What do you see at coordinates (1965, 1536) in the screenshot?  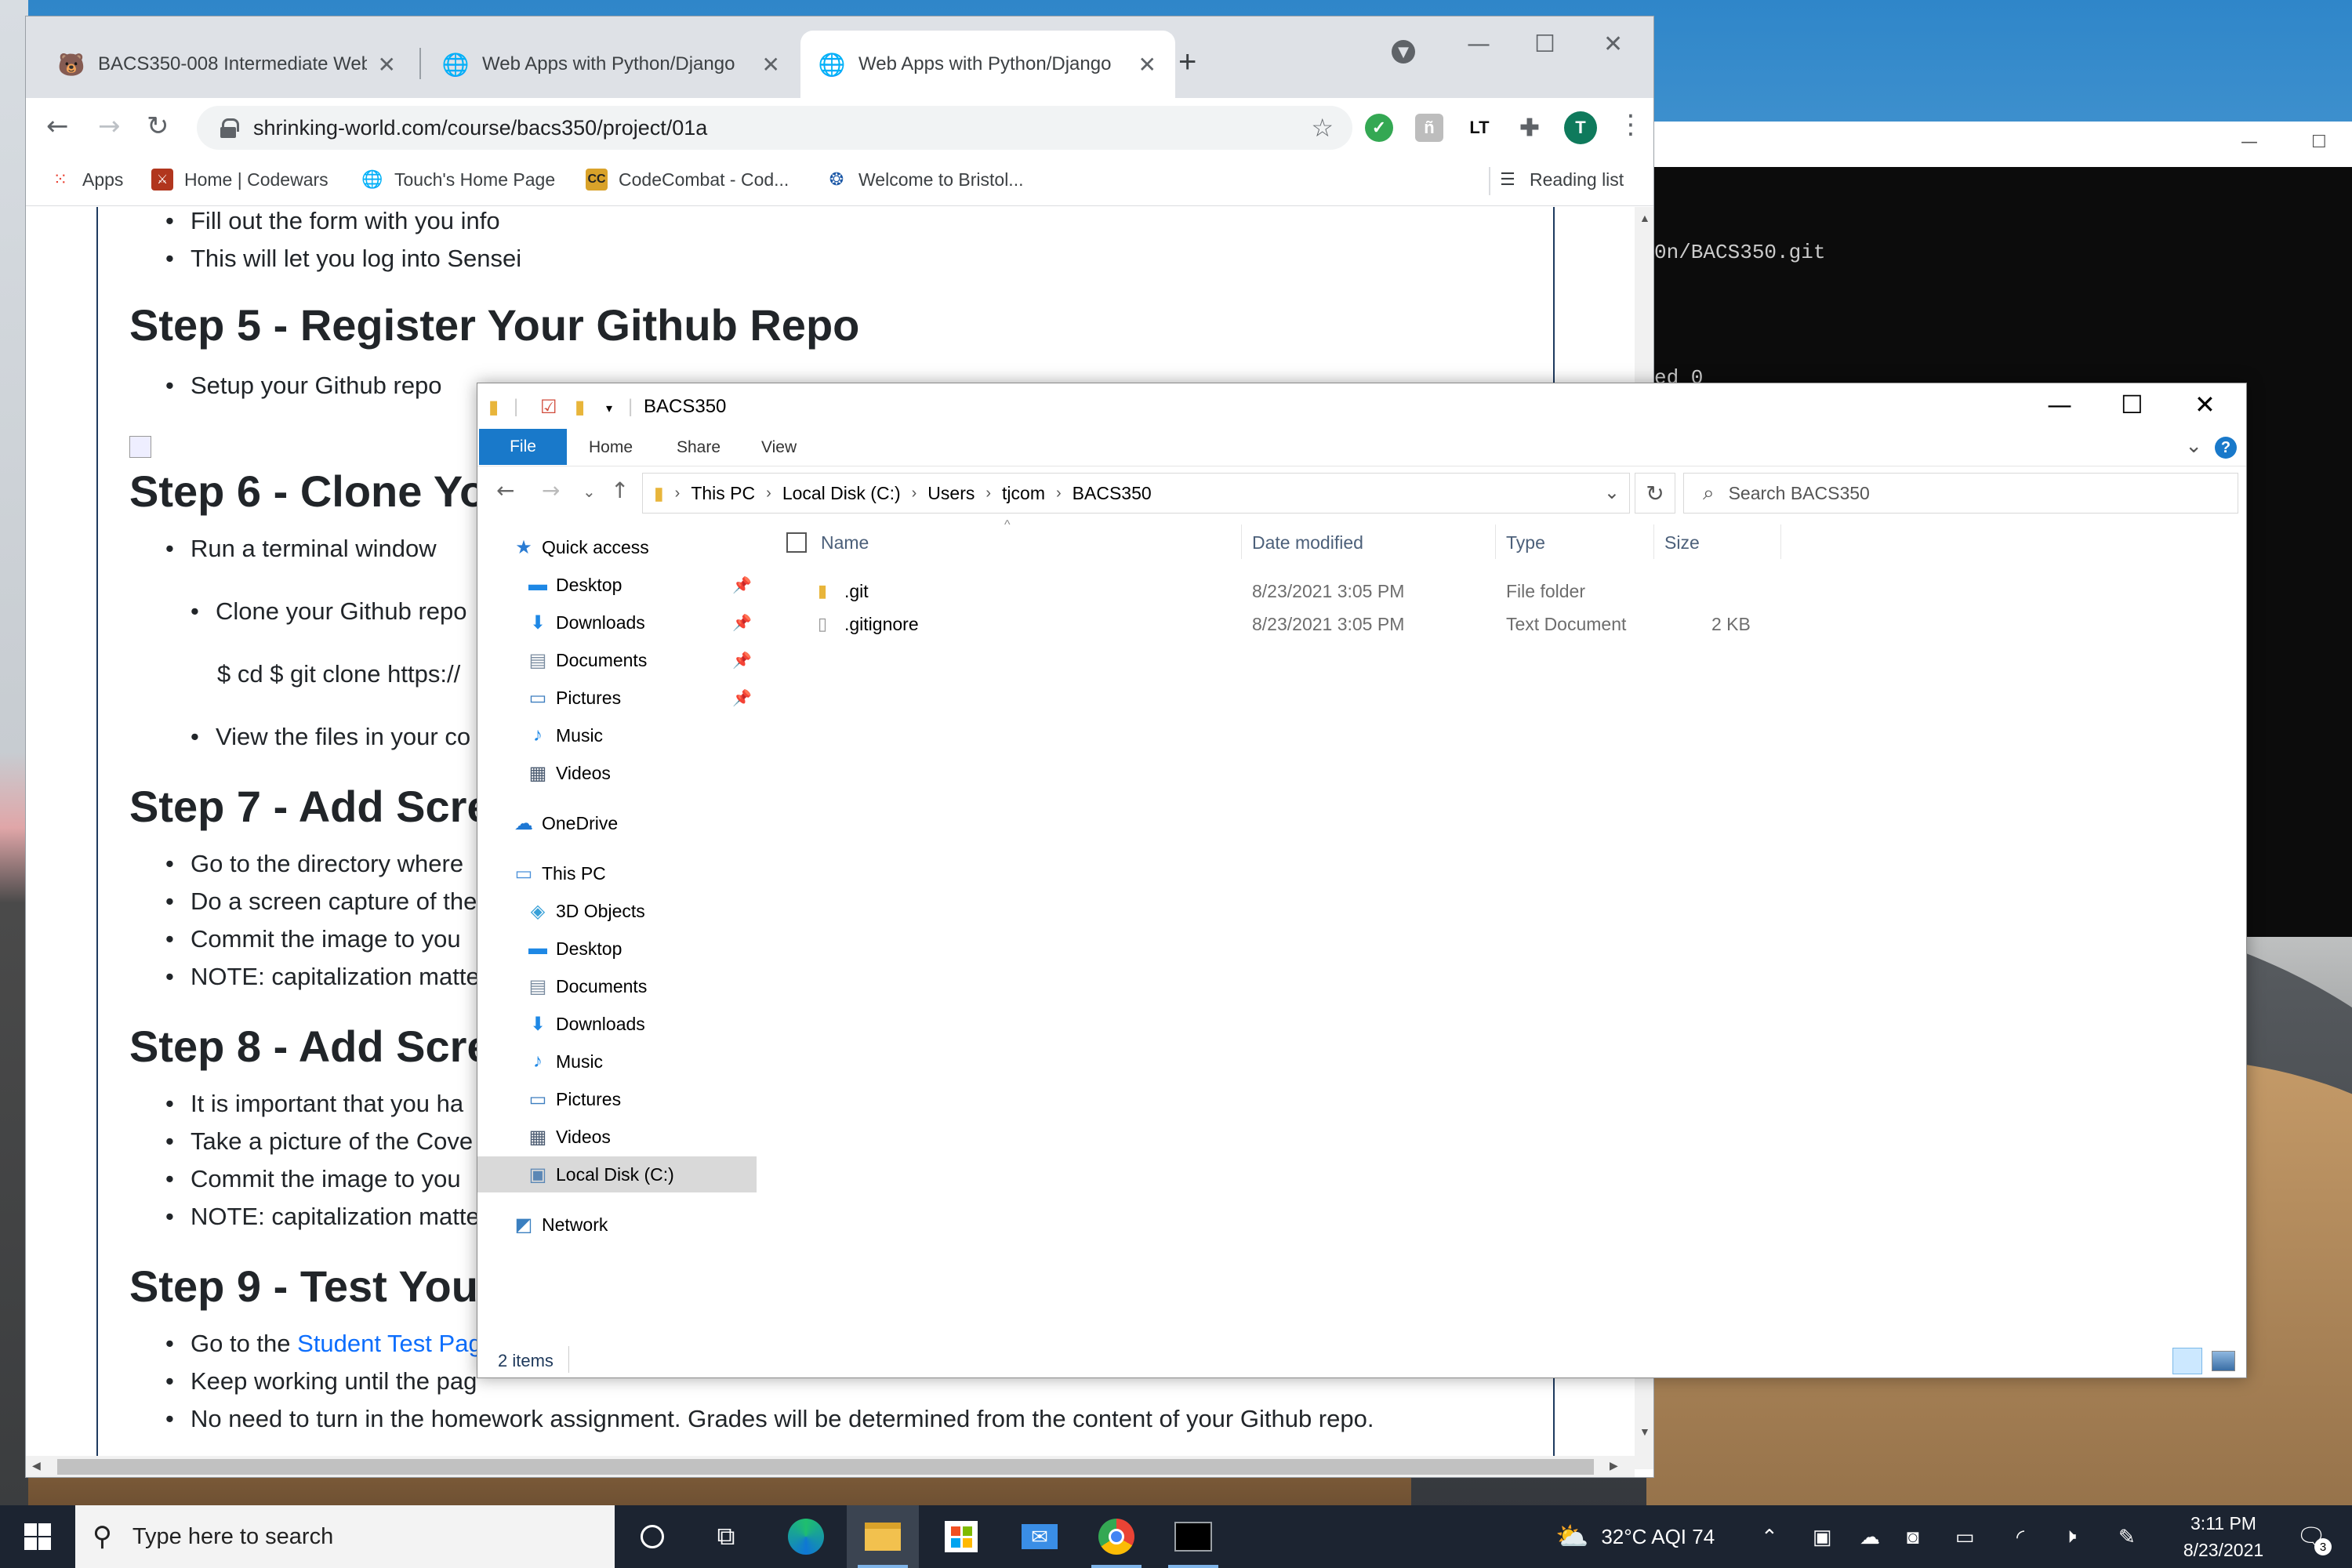 I see `battery-icon: ▭` at bounding box center [1965, 1536].